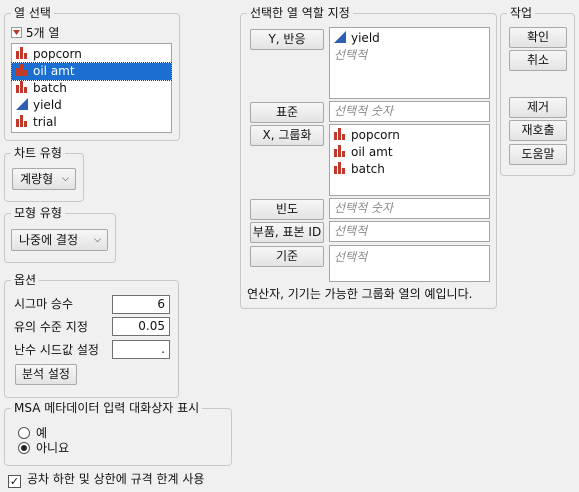  What do you see at coordinates (351, 55) in the screenshot?
I see `y-placeholder: 선택적` at bounding box center [351, 55].